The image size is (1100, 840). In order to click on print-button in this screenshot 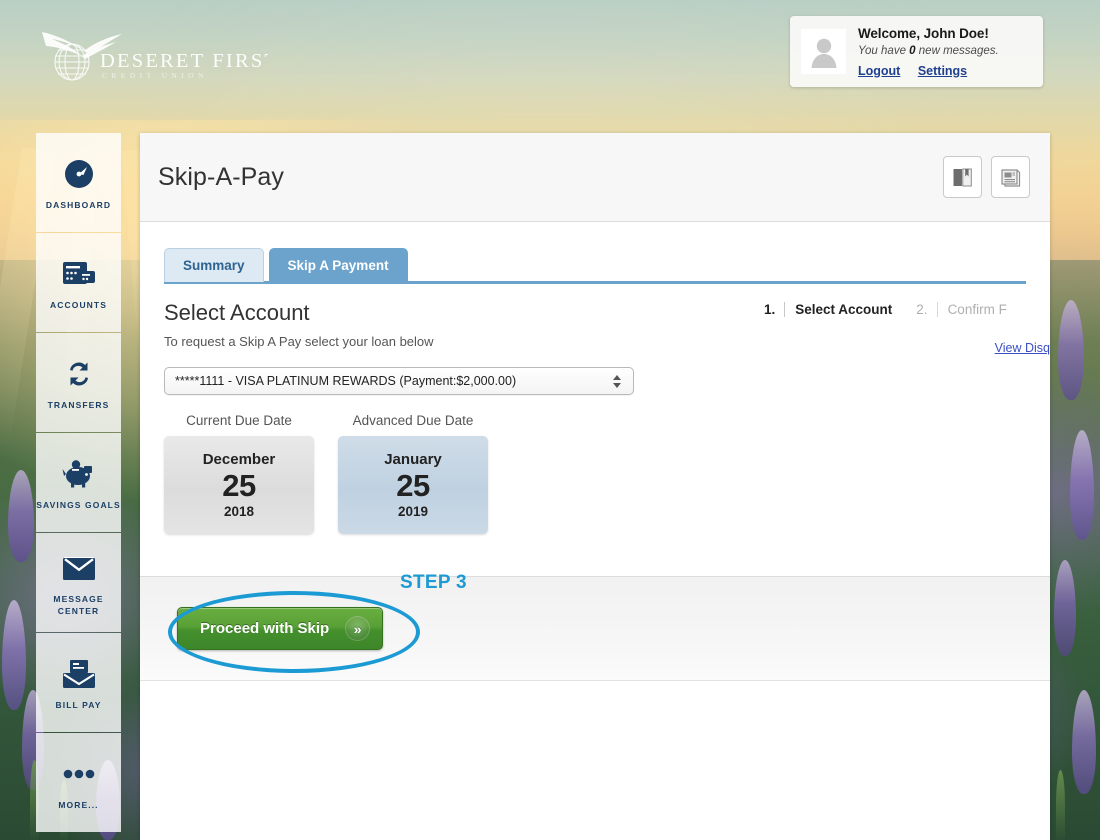, I will do `click(1010, 177)`.